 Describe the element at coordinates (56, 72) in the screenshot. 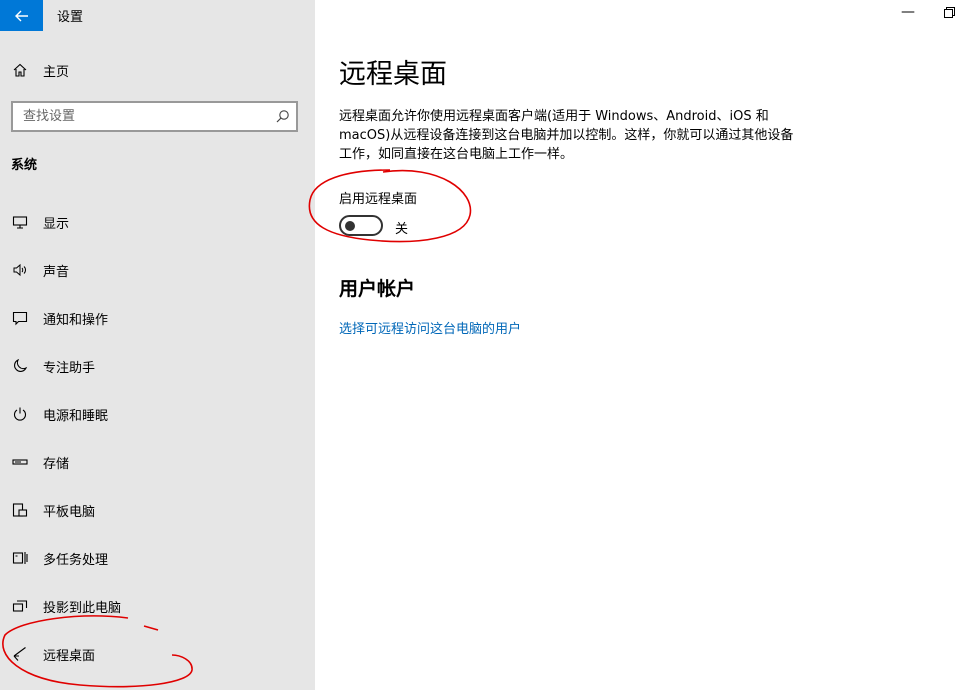

I see `sidebar-item-label: 主页` at that location.